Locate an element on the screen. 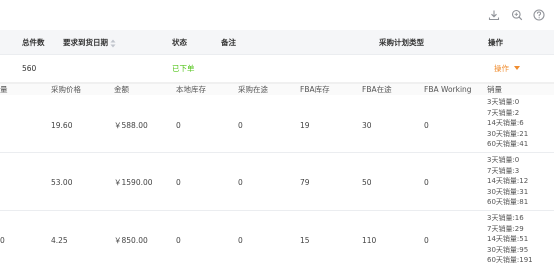  qty-cell: 0 is located at coordinates (2, 240).